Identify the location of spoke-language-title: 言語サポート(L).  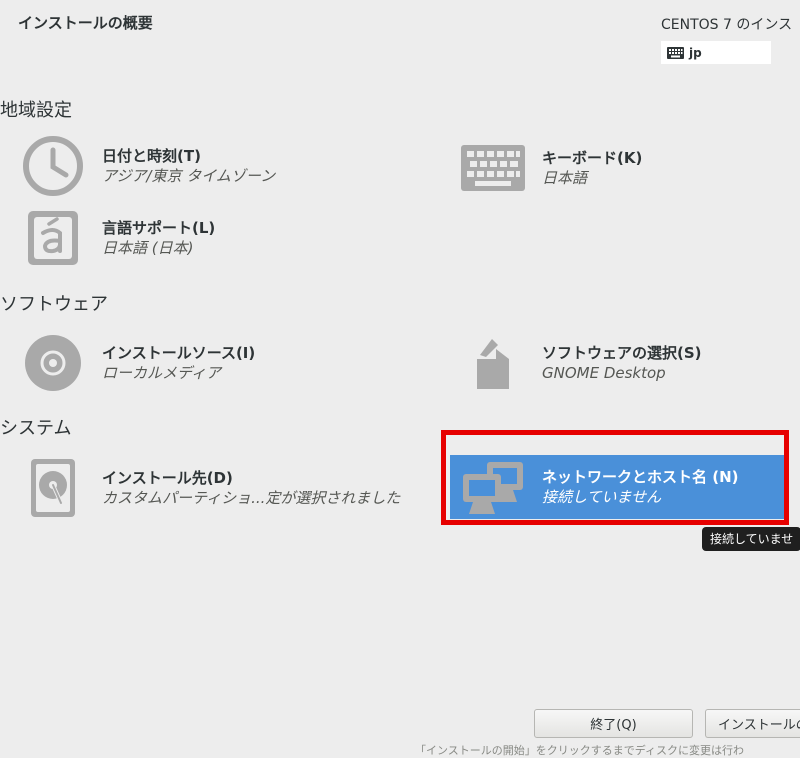
(159, 228).